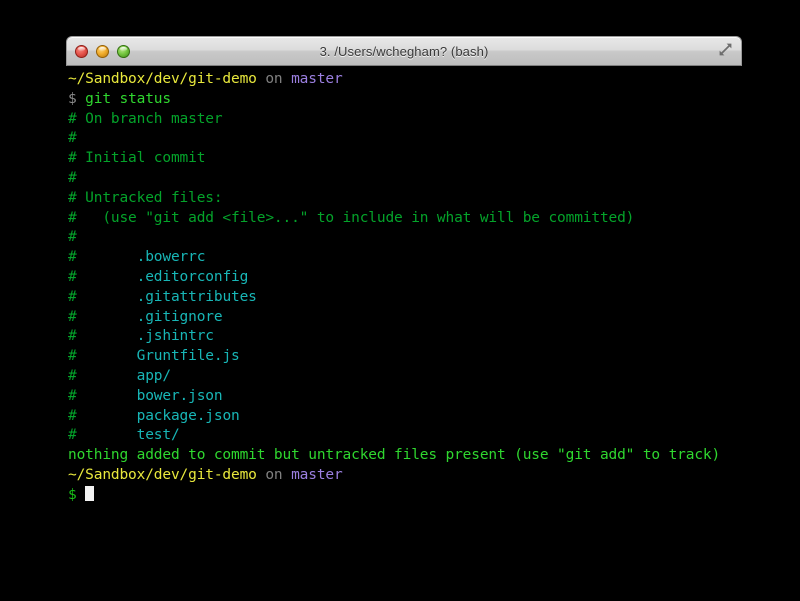  What do you see at coordinates (405, 377) in the screenshot?
I see `untracked-file-row: # app/` at bounding box center [405, 377].